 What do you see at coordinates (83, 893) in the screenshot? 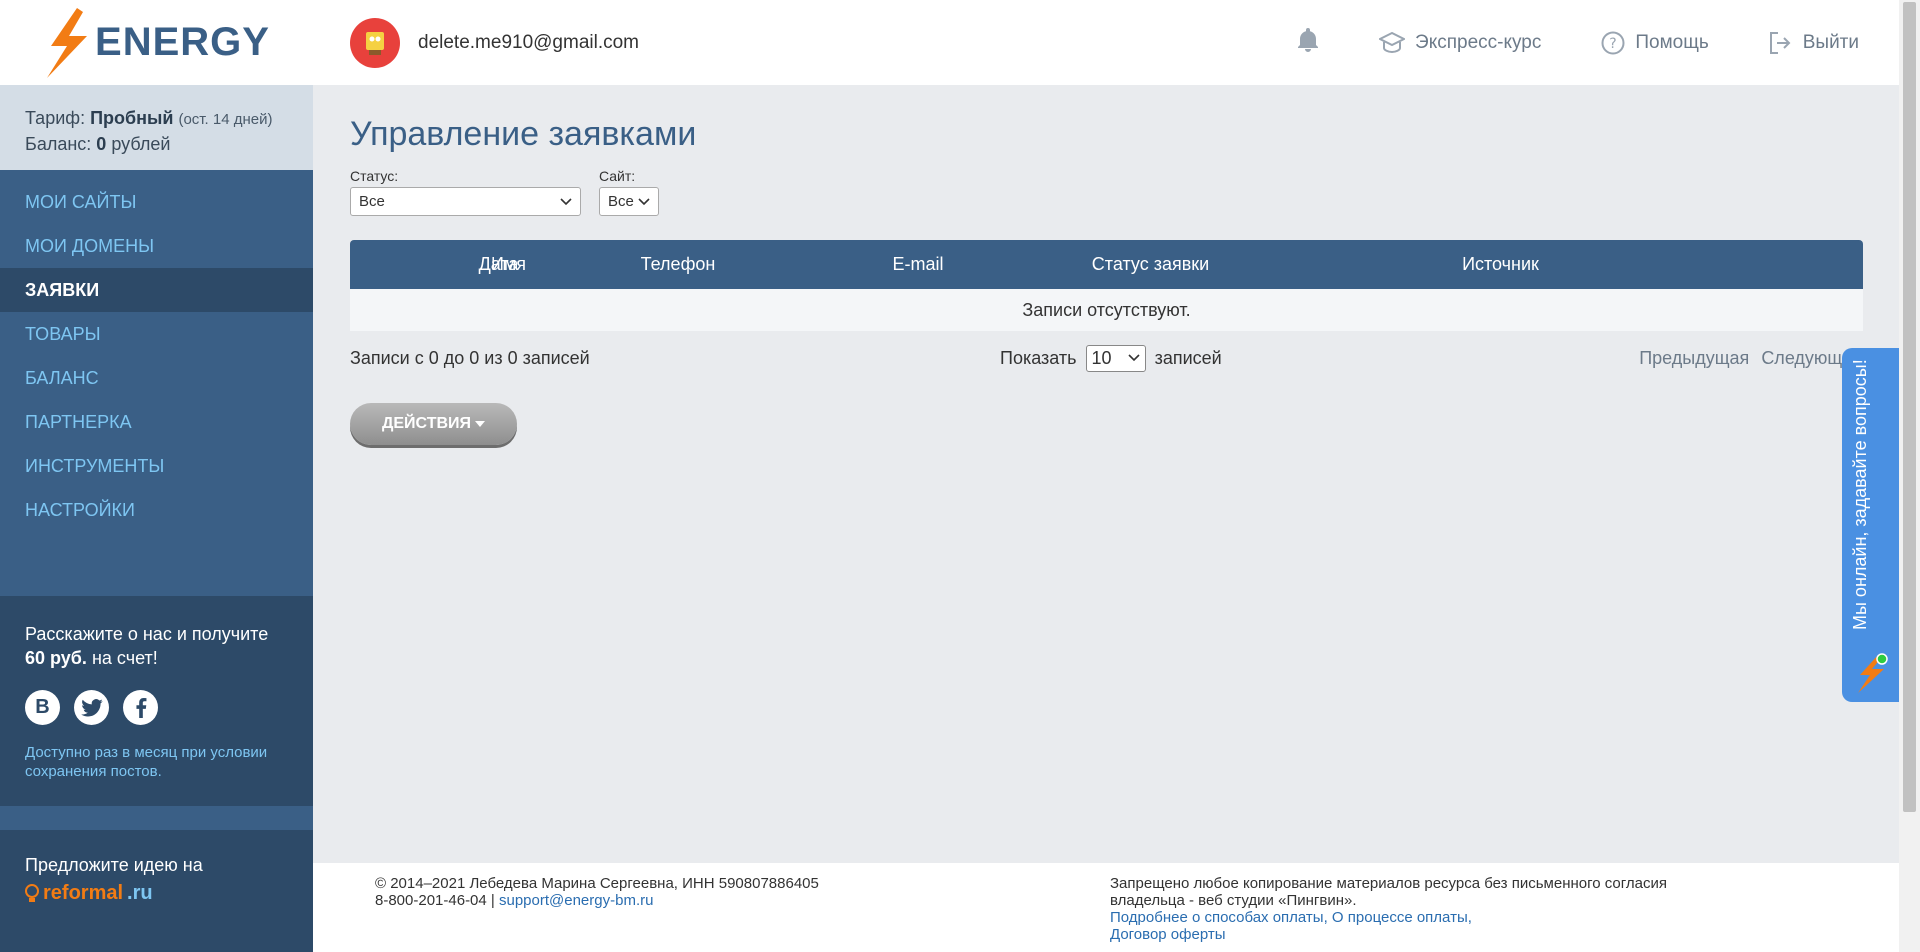
I see `reformal-brand-main: reformal` at bounding box center [83, 893].